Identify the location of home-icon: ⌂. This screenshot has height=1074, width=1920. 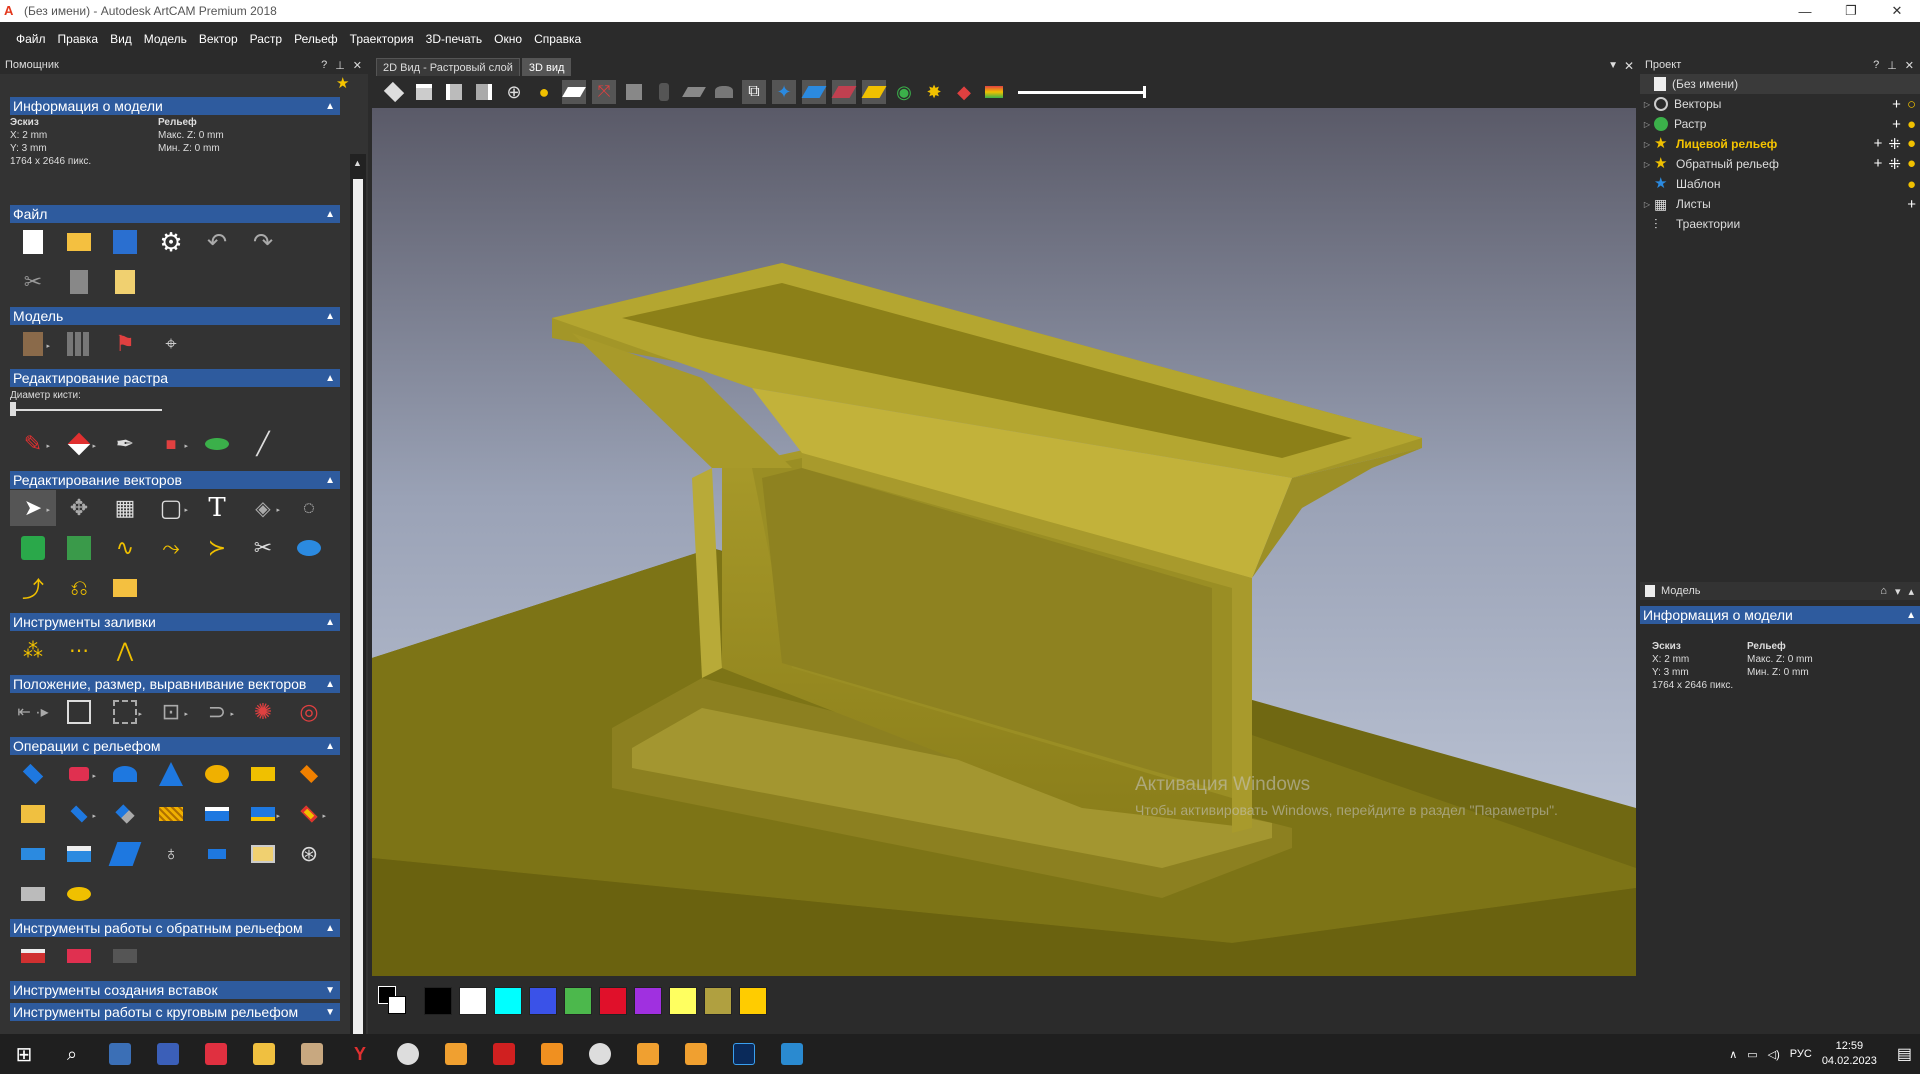
(1883, 591).